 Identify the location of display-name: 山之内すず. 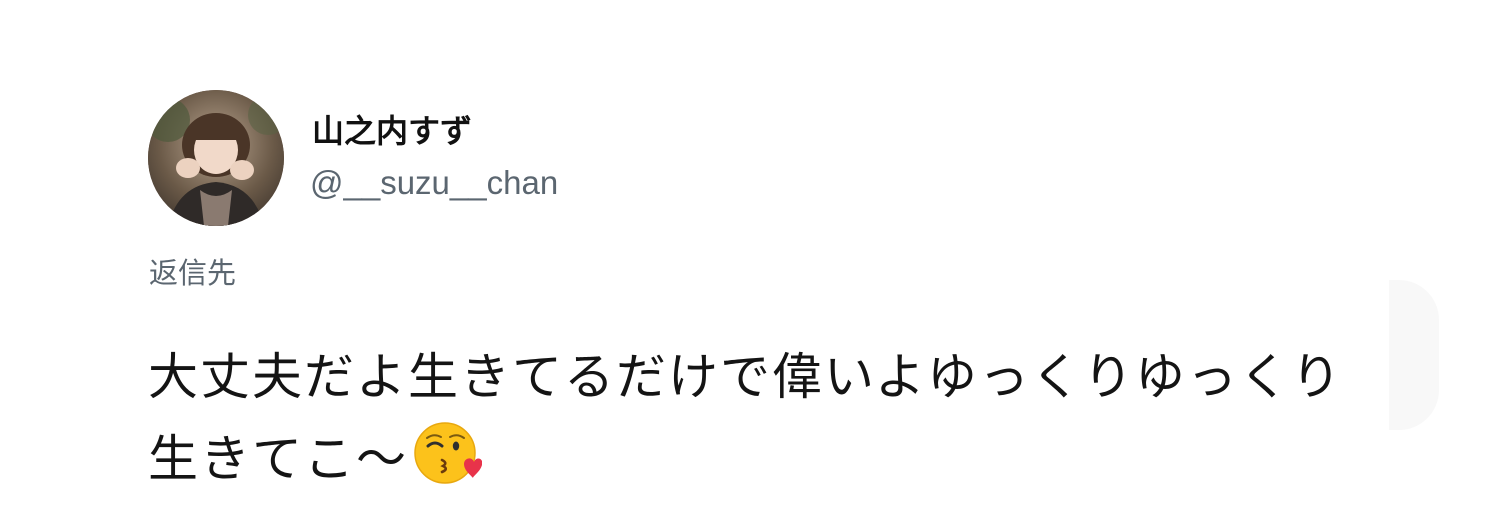
(392, 131).